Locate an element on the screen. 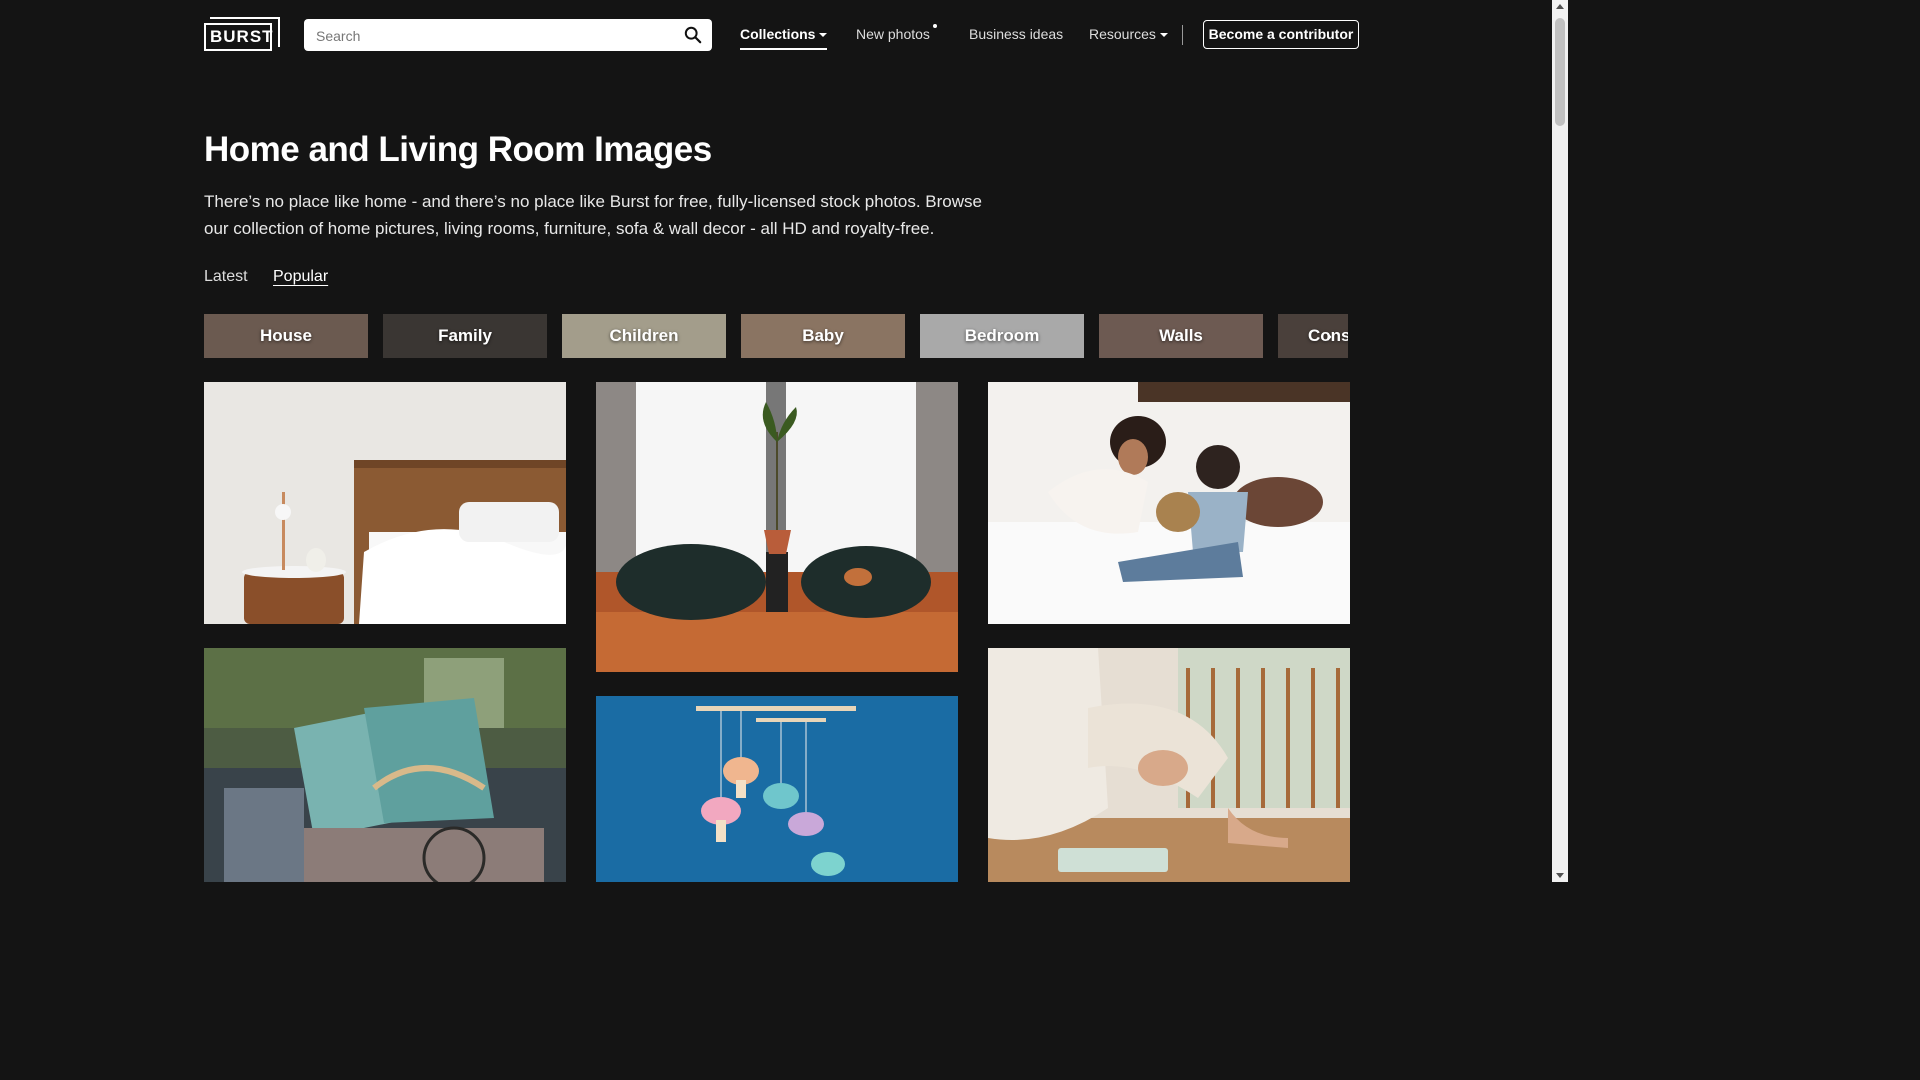 This screenshot has height=1080, width=1920. category-label: Bedroom is located at coordinates (1002, 335).